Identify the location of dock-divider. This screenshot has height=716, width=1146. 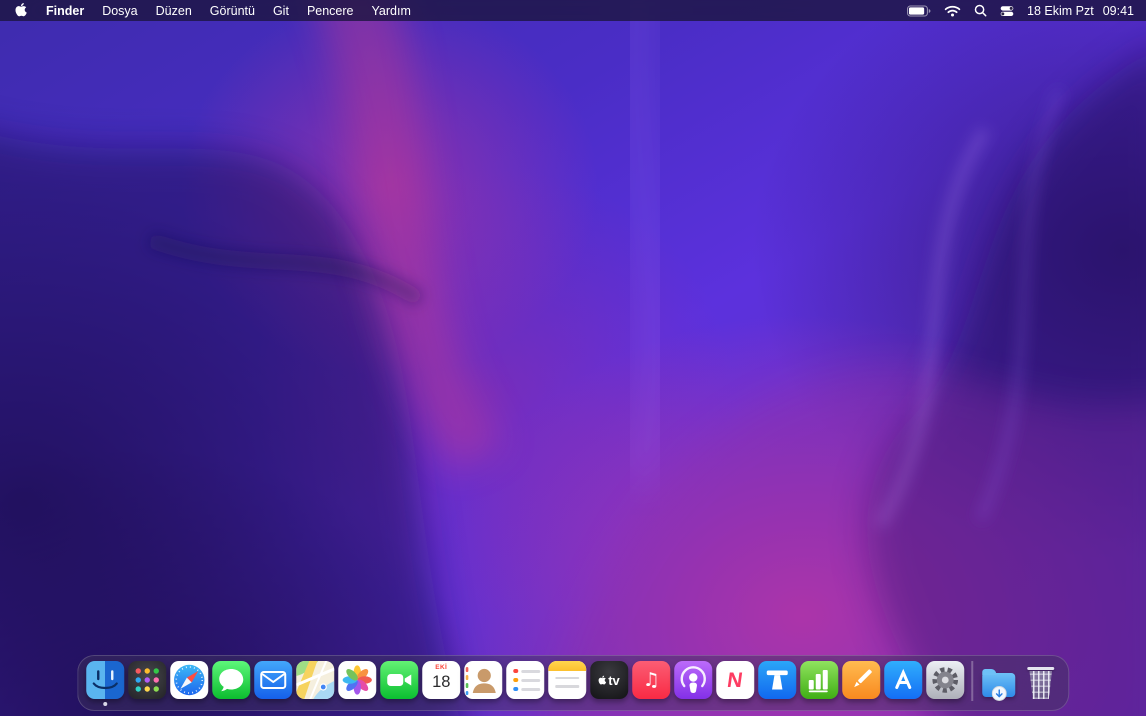
(972, 681).